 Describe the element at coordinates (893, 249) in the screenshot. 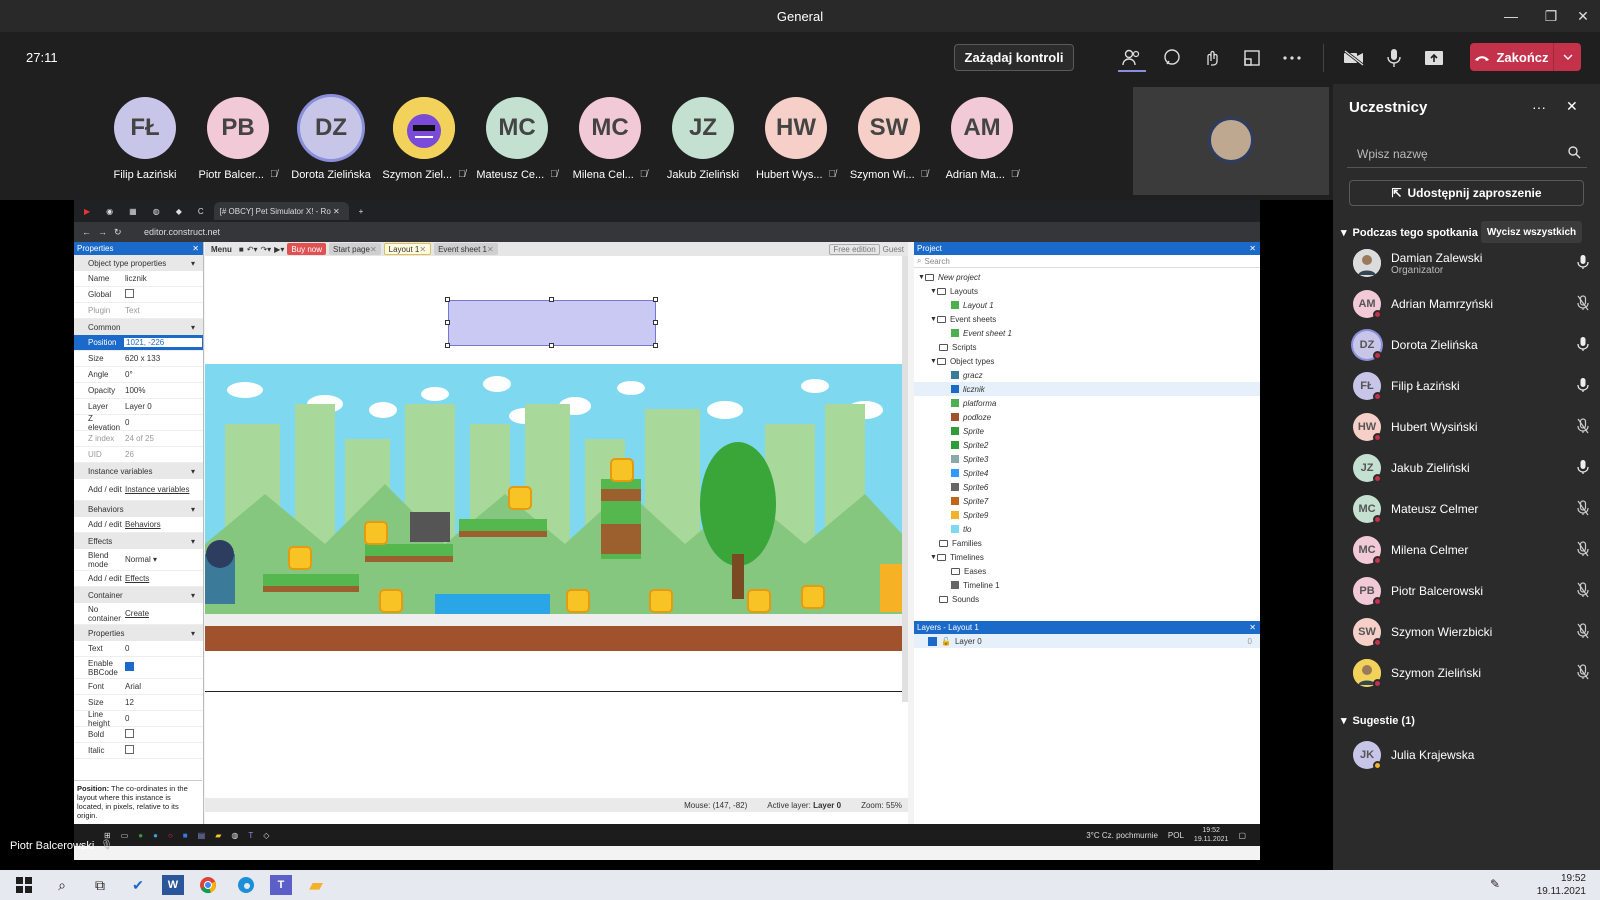

I see `guest-user: Guest` at that location.